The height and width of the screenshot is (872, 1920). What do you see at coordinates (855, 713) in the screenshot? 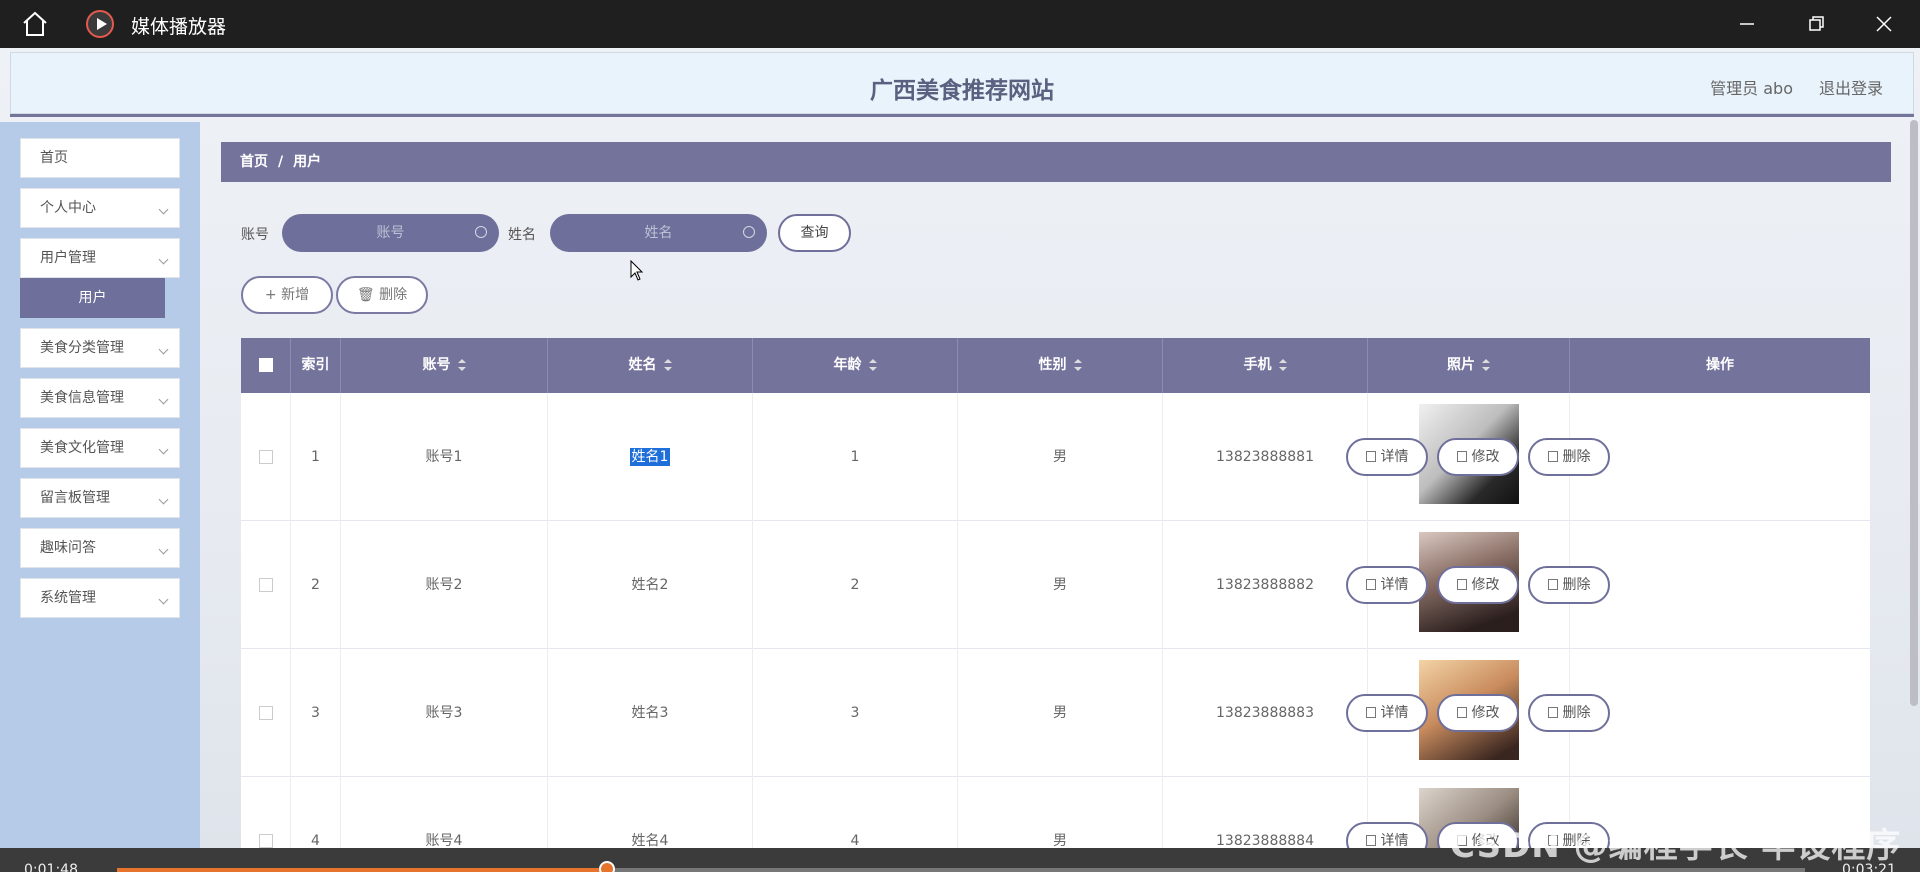
I see `age-value: 3` at bounding box center [855, 713].